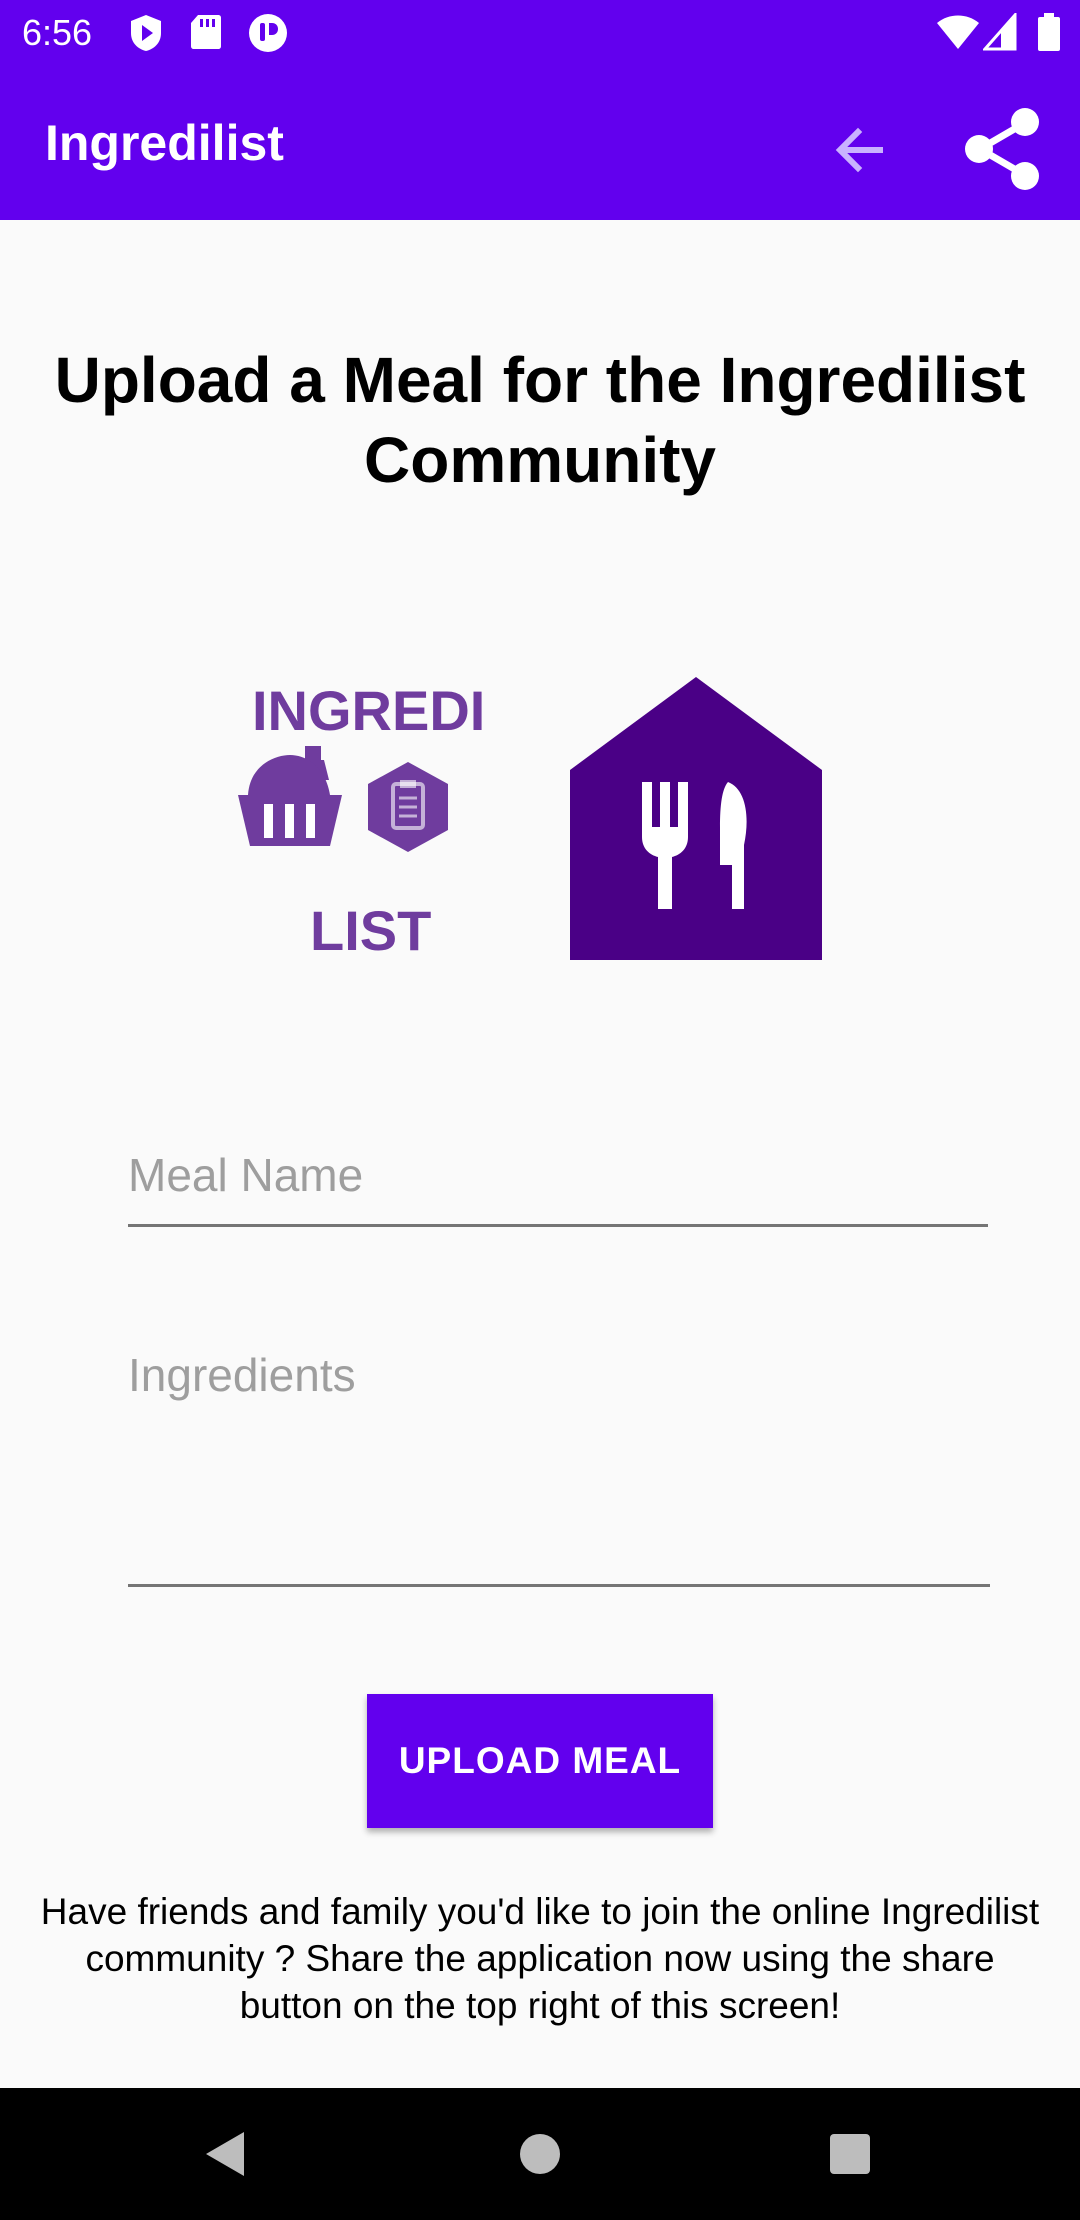 This screenshot has height=2220, width=1080. I want to click on nav-home-icon, so click(540, 2154).